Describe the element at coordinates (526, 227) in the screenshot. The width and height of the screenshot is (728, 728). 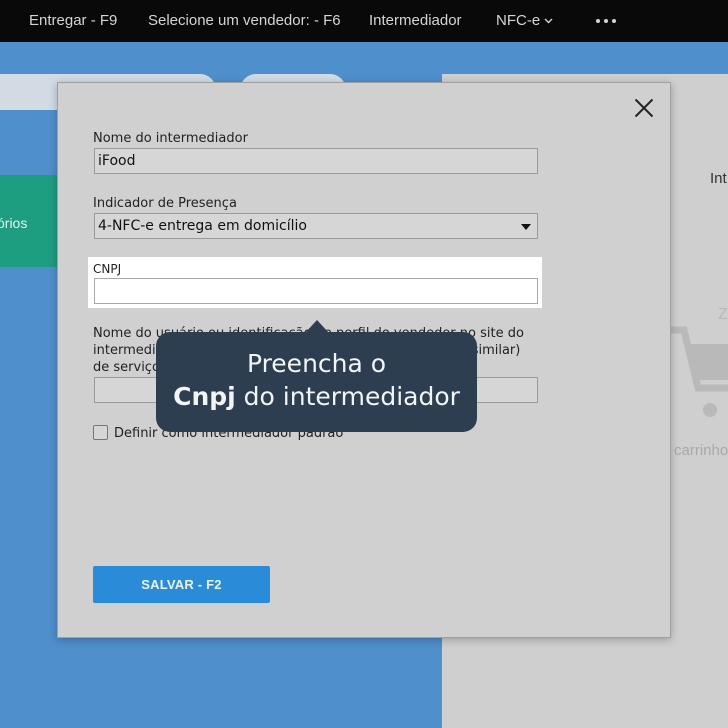
I see `dropdown-arrow-icon` at that location.